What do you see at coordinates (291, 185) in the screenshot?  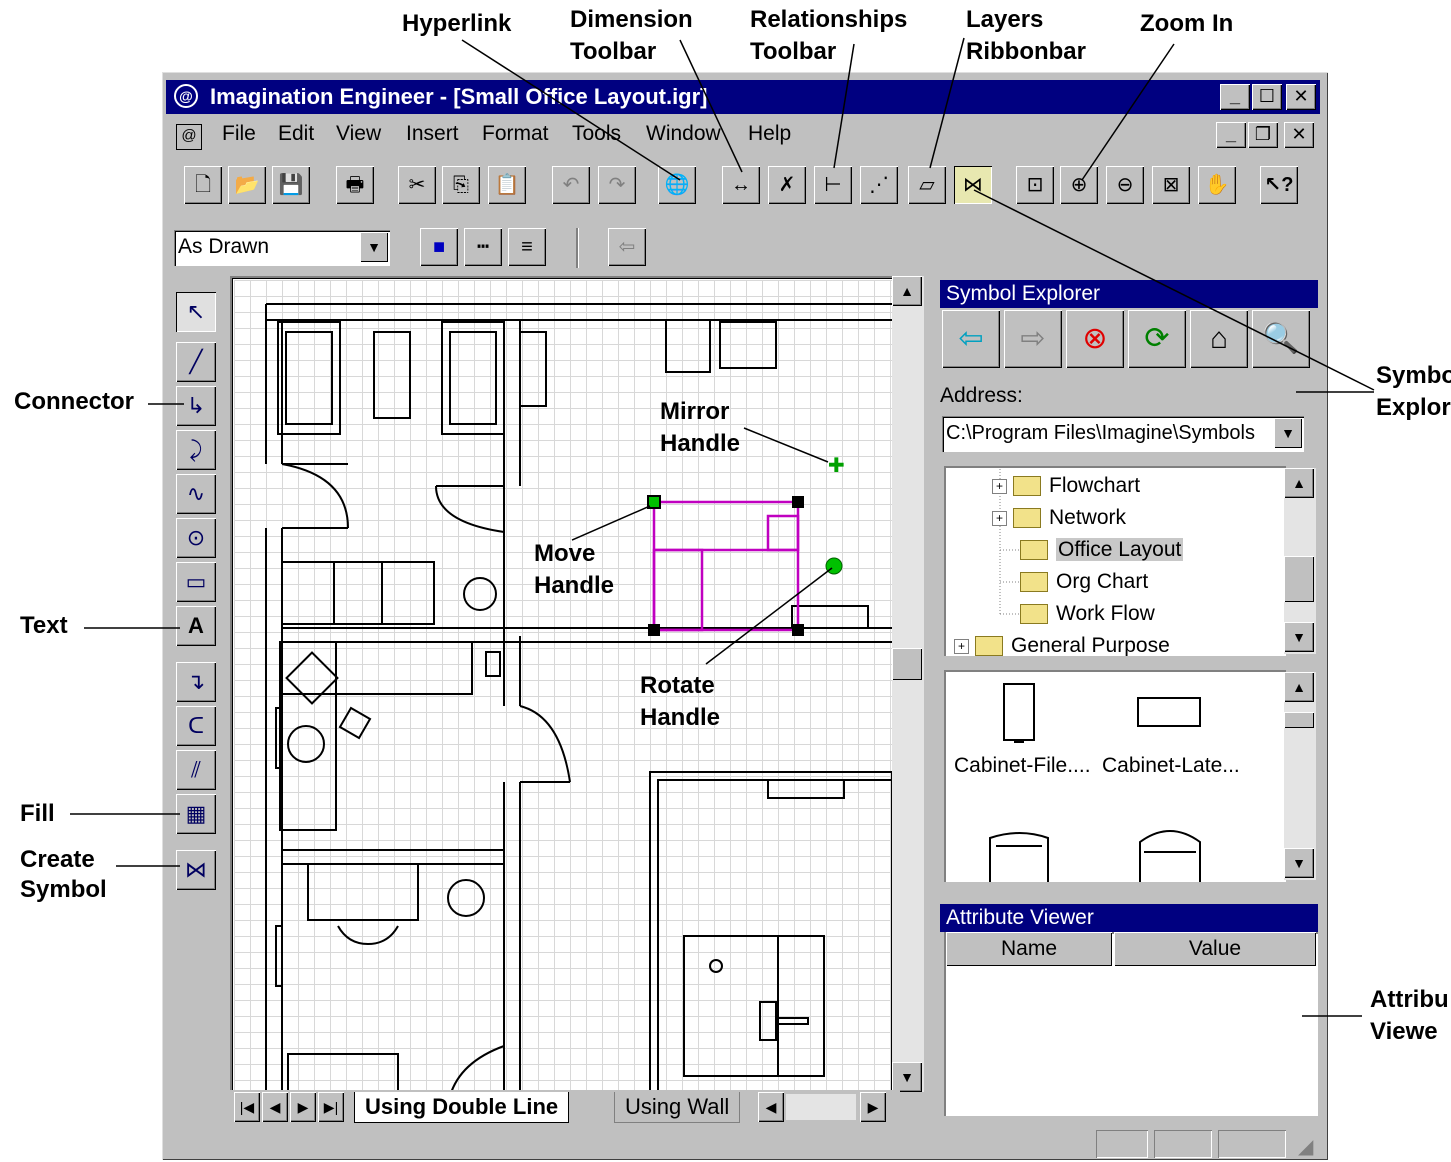 I see `save-icon: 💾` at bounding box center [291, 185].